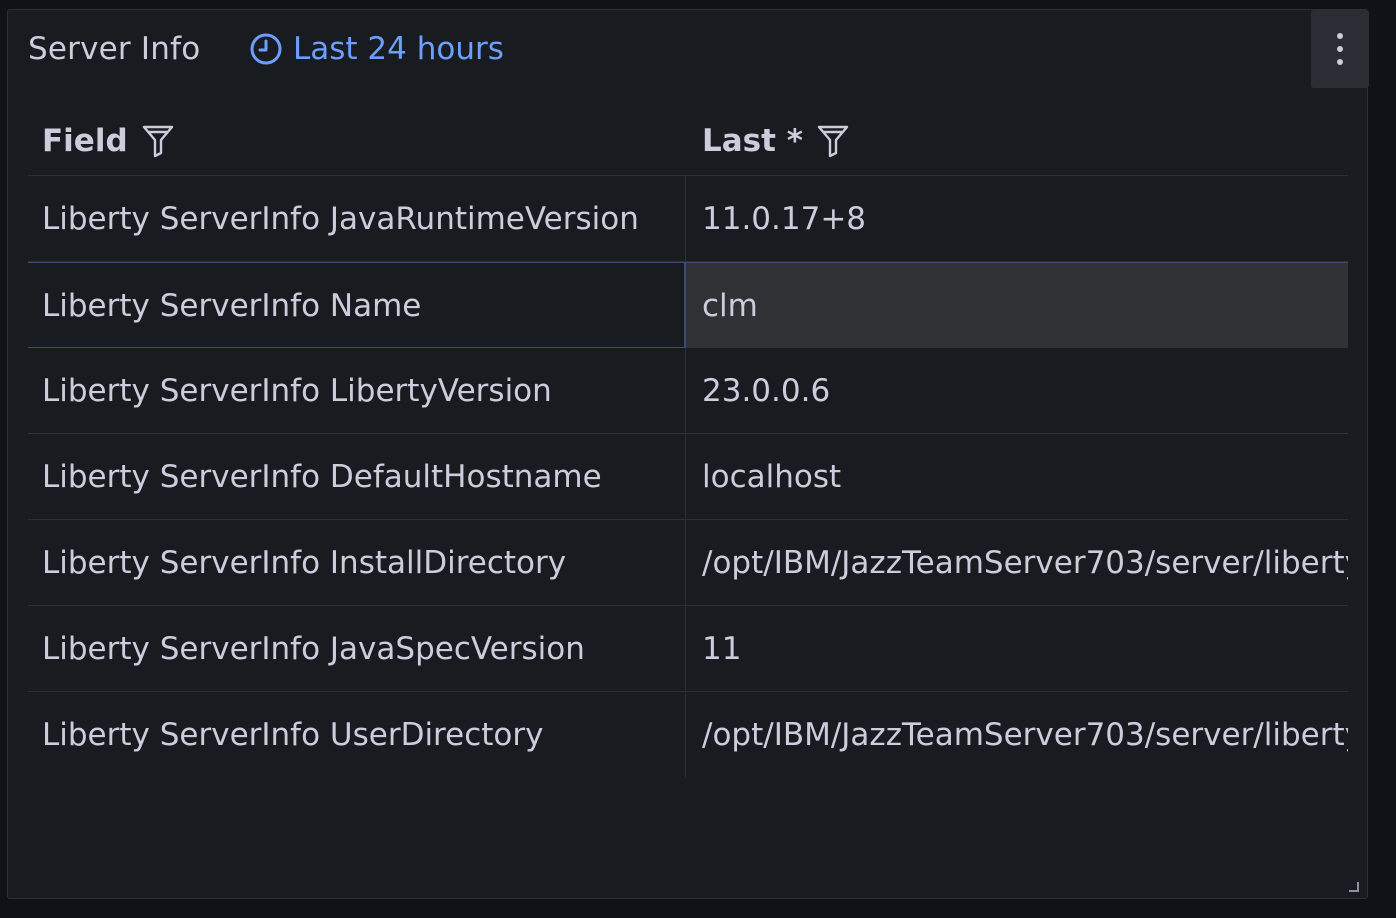 Image resolution: width=1396 pixels, height=918 pixels. Describe the element at coordinates (357, 476) in the screenshot. I see `field-cell: Liberty ServerInfo DefaultHostname` at that location.